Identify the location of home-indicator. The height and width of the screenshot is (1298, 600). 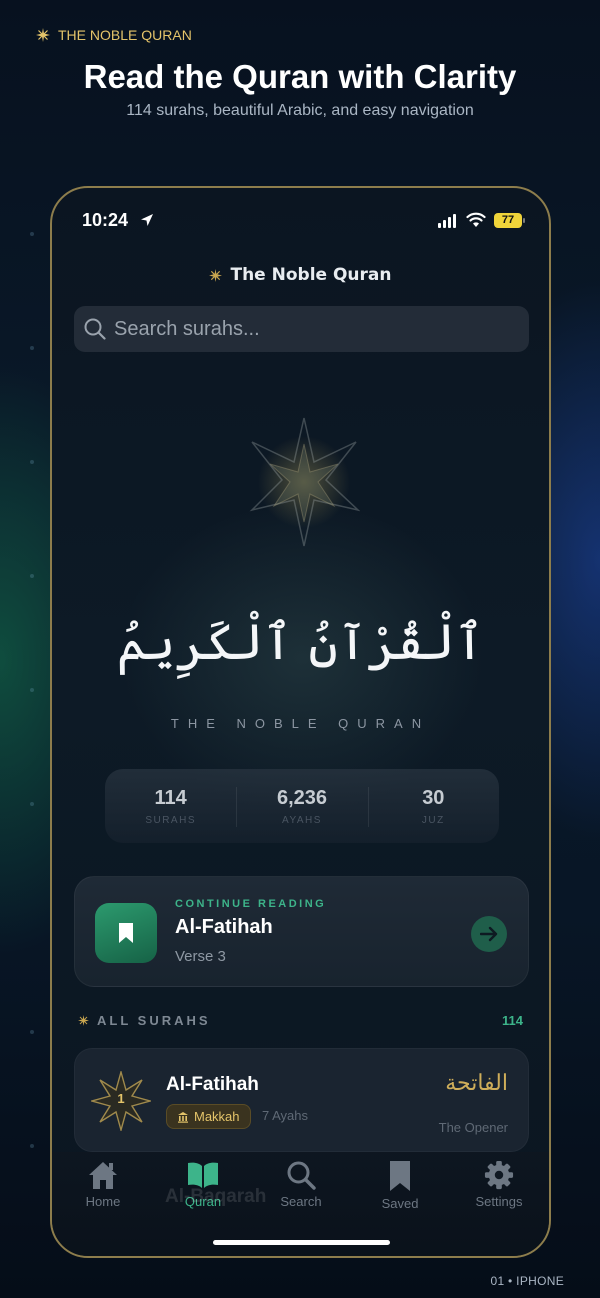
(301, 1242).